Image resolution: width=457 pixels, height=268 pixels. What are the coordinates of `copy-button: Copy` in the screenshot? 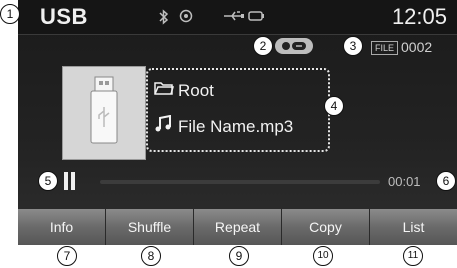 It's located at (326, 227).